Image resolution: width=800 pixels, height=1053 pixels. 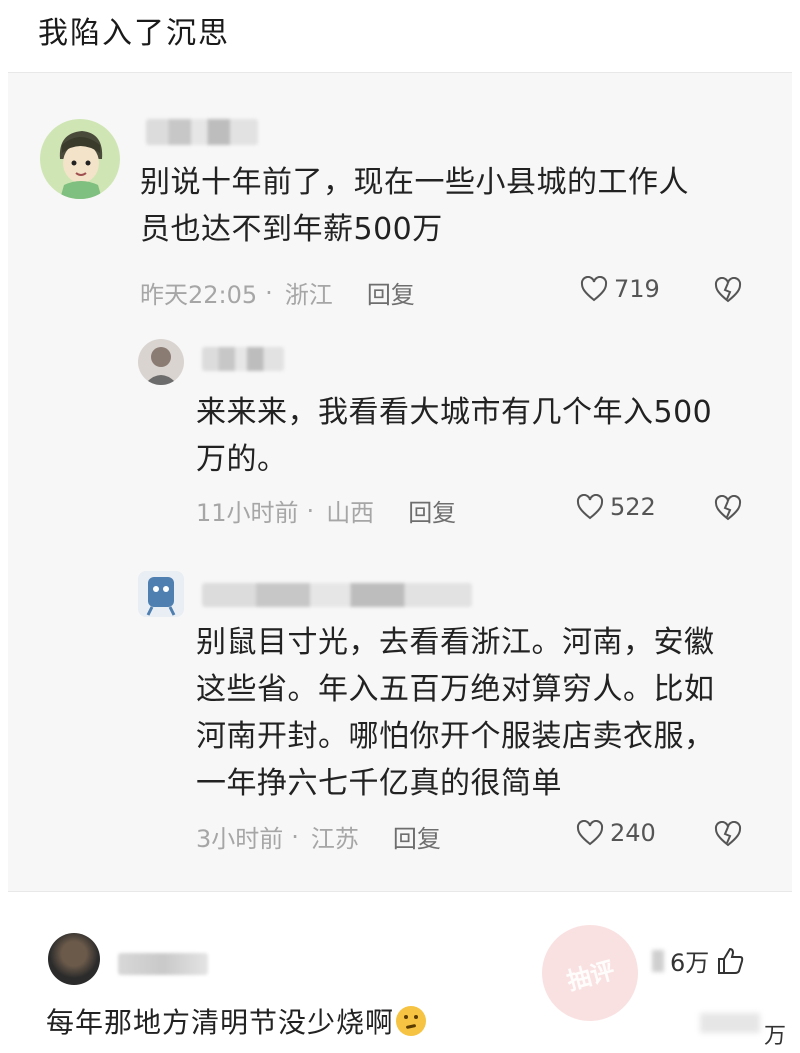 What do you see at coordinates (454, 412) in the screenshot?
I see `comment-text-line: 来来来，我看看大城市有几个年入500` at bounding box center [454, 412].